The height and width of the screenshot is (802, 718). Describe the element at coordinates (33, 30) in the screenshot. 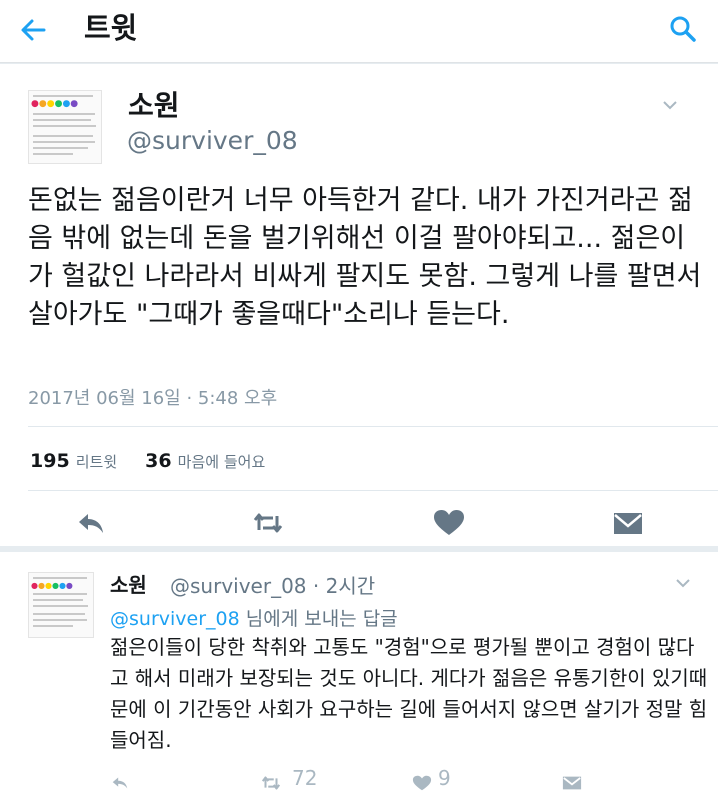

I see `back-arrow-icon` at that location.